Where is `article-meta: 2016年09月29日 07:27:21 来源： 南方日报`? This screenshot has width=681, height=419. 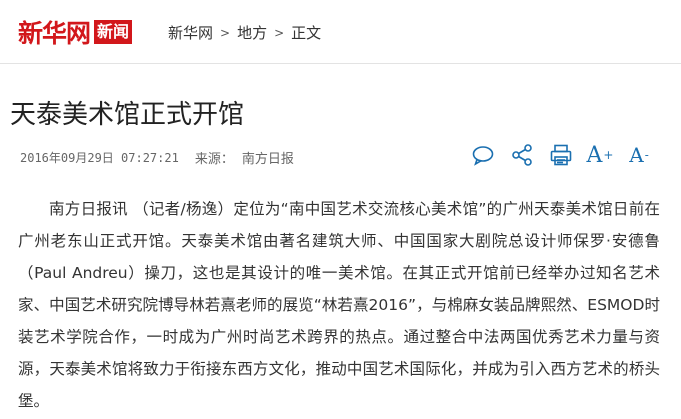 article-meta: 2016年09月29日 07:27:21 来源： 南方日报 is located at coordinates (157, 157).